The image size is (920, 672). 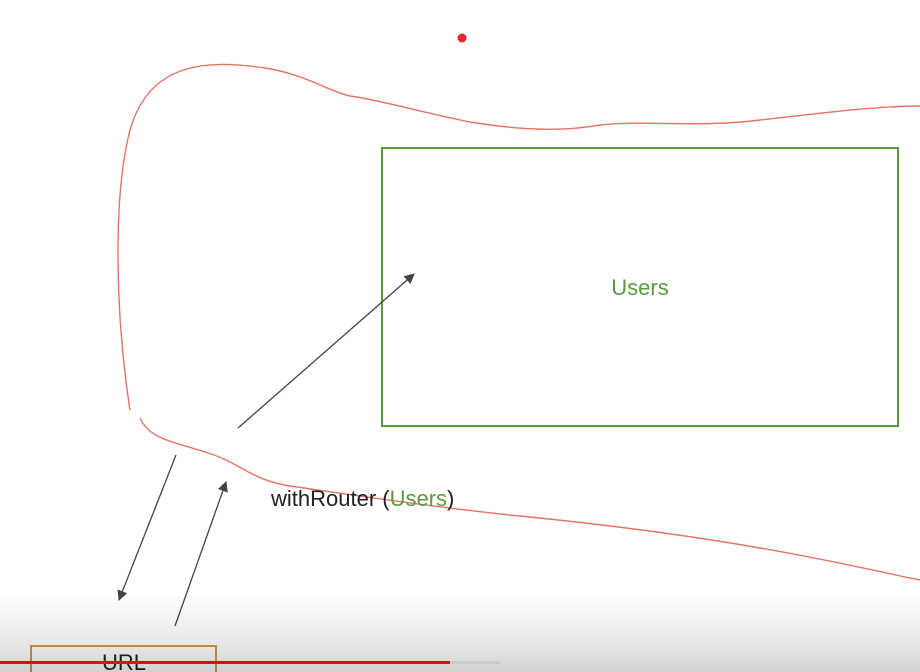 I want to click on with-router-prefix: withRouter (, so click(x=330, y=498).